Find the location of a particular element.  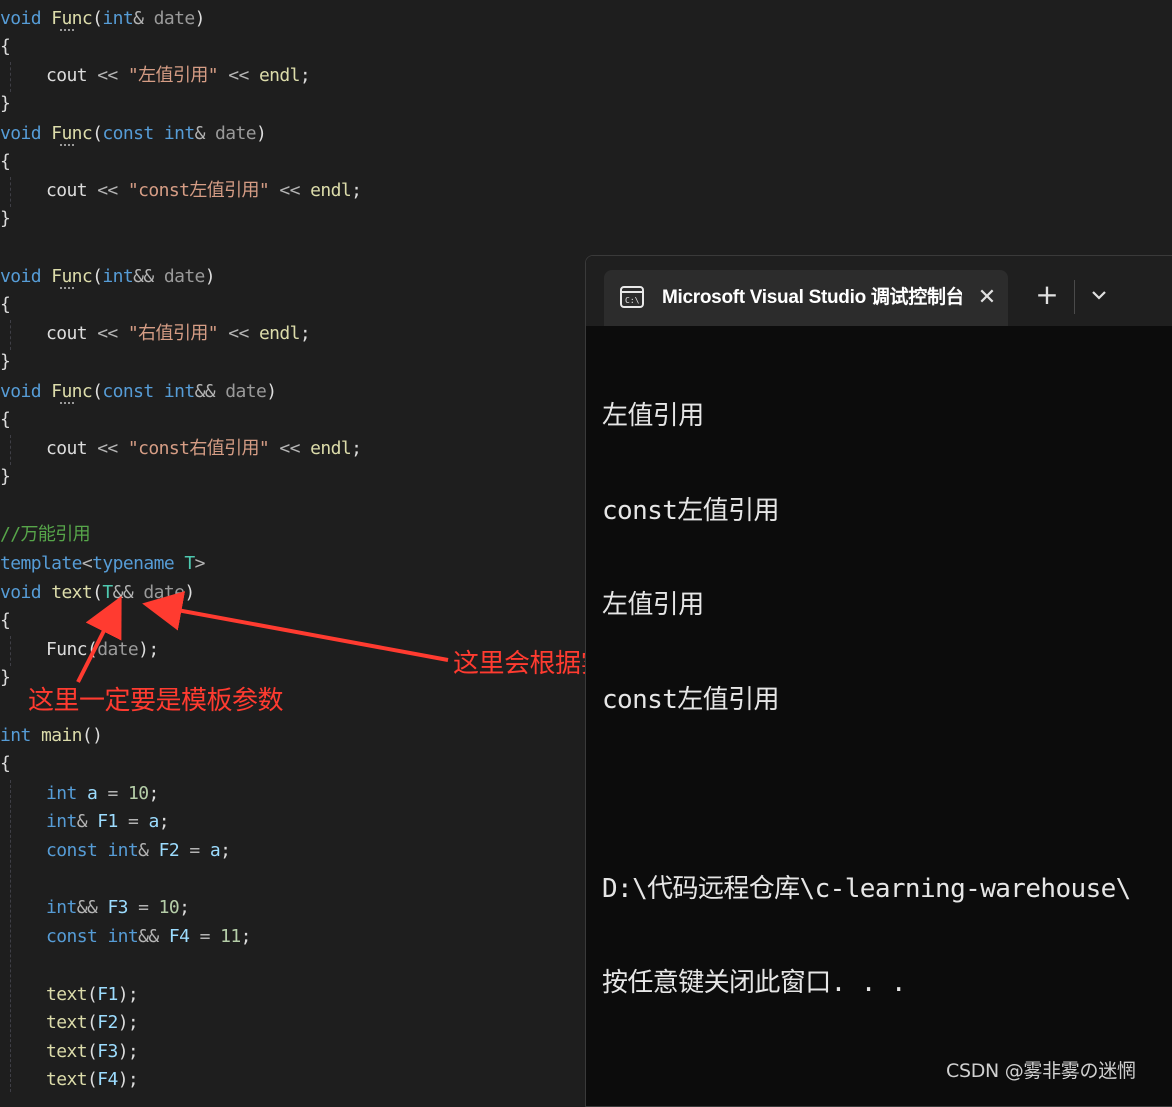

console-tab: C:\ Microsoft Visual Studio 调试控制台 ✕ is located at coordinates (806, 298).